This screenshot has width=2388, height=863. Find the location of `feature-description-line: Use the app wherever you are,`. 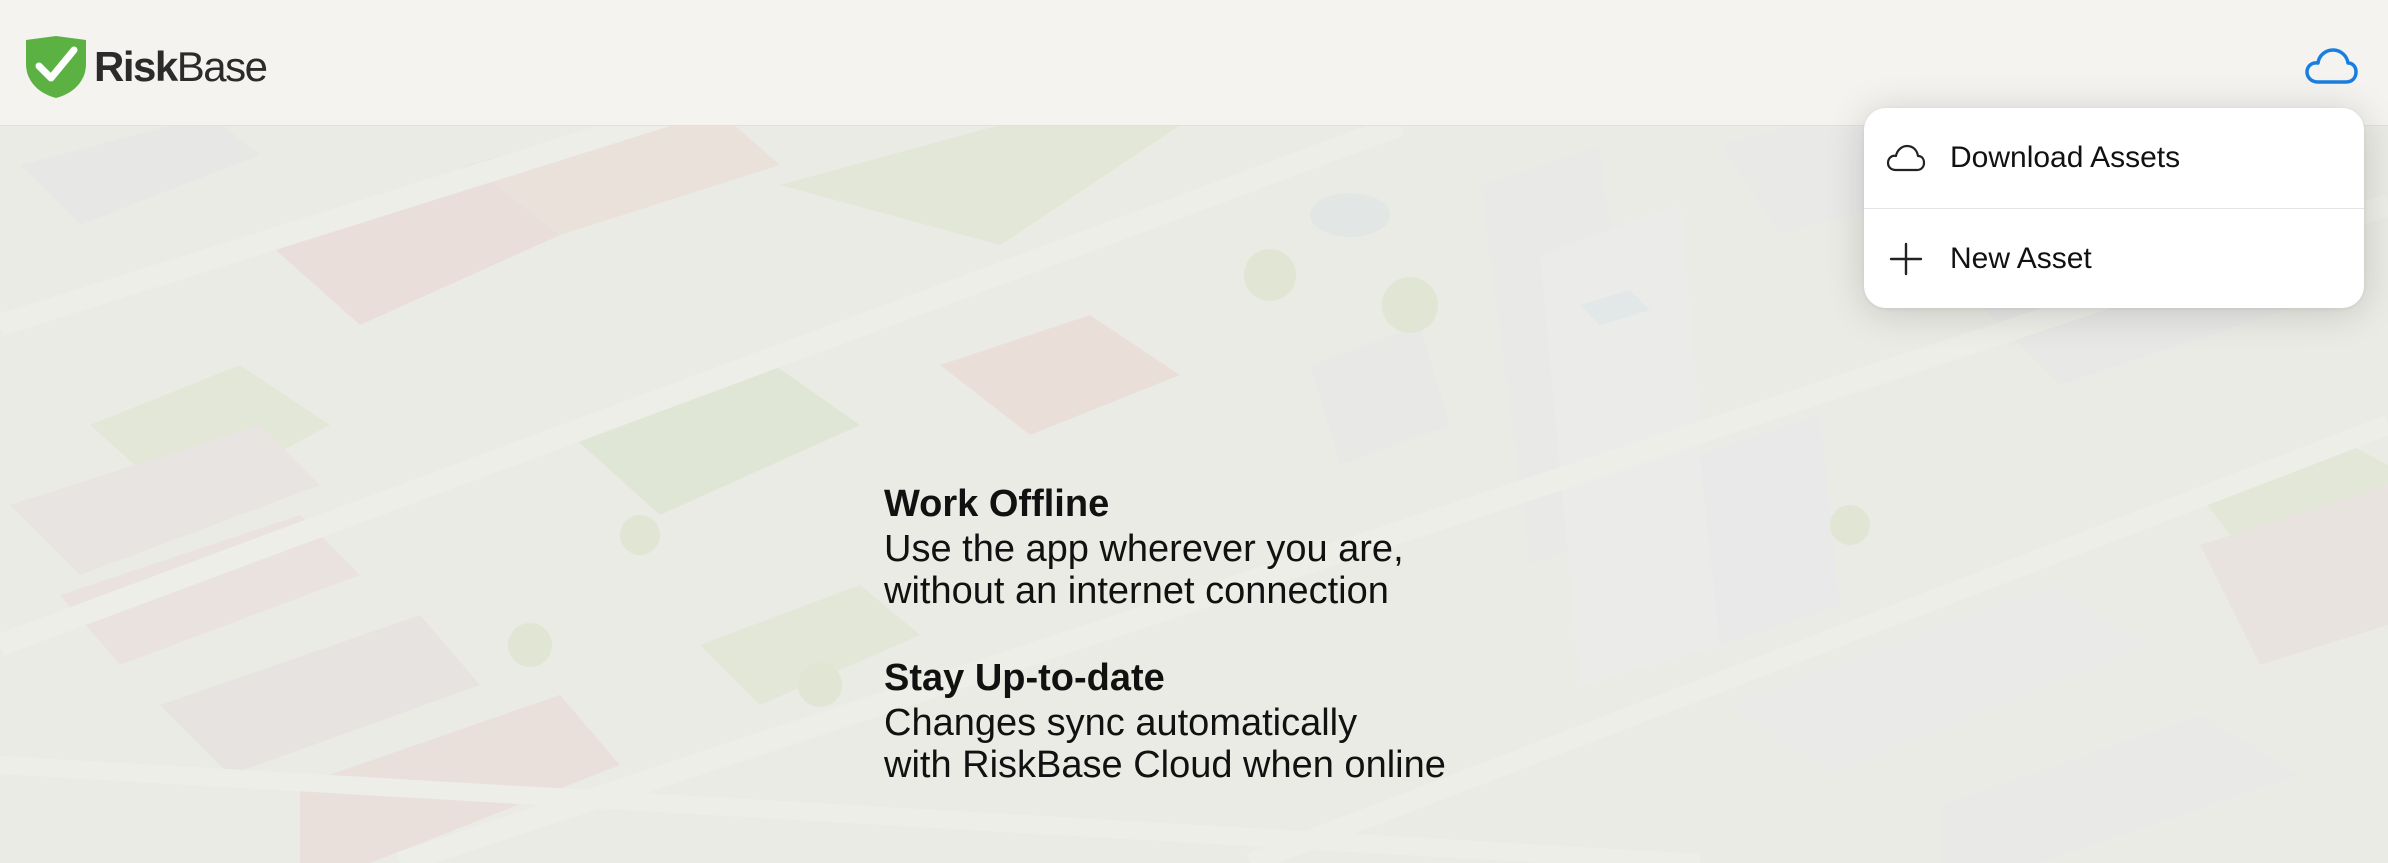

feature-description-line: Use the app wherever you are, is located at coordinates (1144, 549).